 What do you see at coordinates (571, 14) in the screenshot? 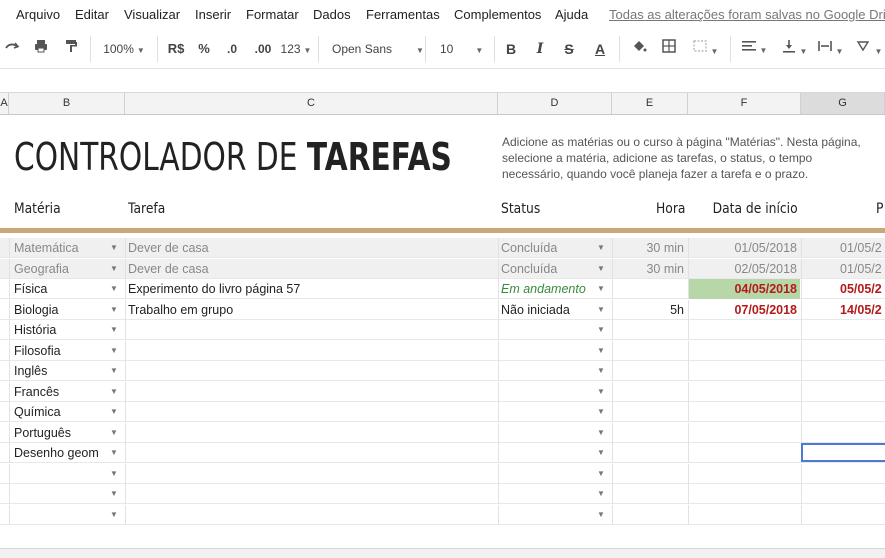
I see `menu-ajuda: Ajuda` at bounding box center [571, 14].